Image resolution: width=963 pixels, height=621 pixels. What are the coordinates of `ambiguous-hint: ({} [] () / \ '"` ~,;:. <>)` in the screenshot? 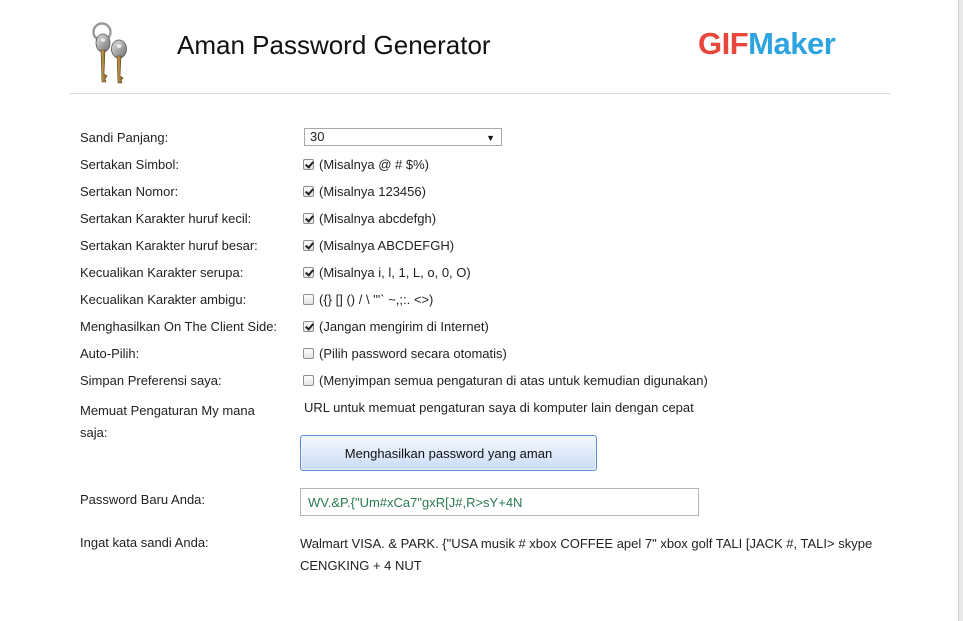 It's located at (376, 299).